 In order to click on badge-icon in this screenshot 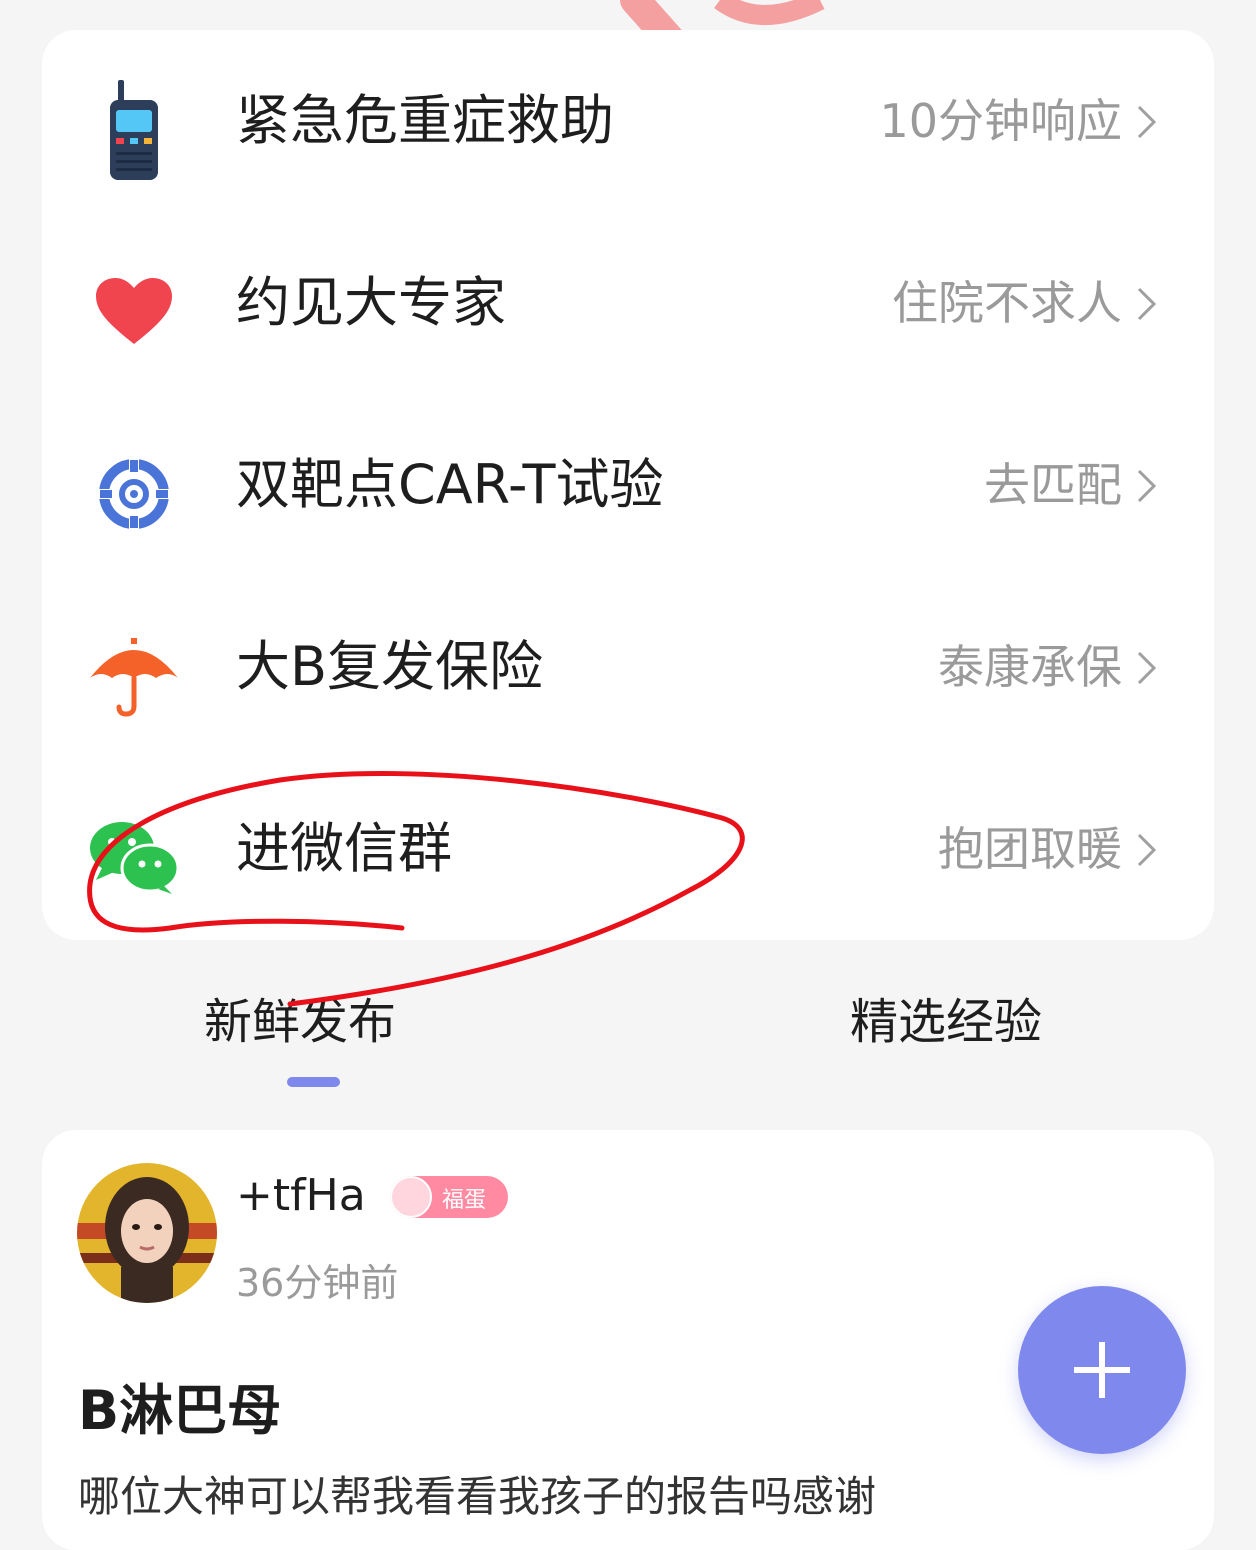, I will do `click(411, 1197)`.